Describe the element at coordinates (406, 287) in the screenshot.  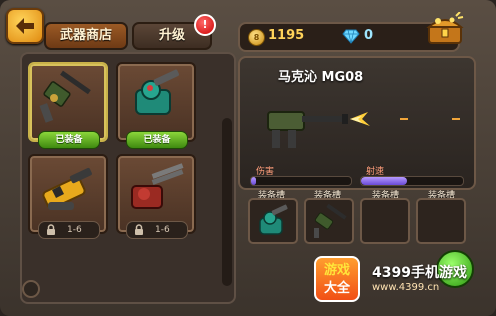
I see `watermark-url: www.4399.cn` at that location.